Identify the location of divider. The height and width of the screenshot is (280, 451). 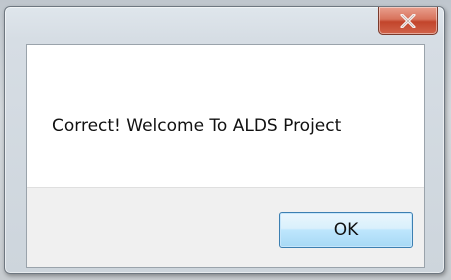
(225, 187).